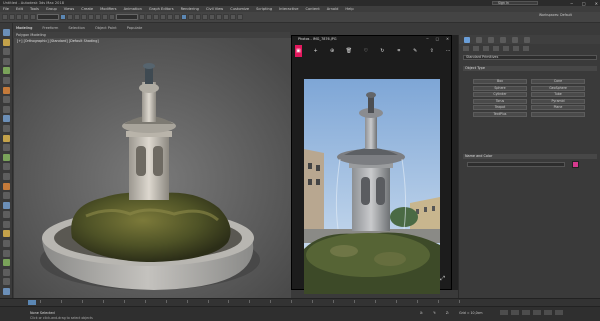 The image size is (600, 321). I want to click on helpers-icon, so click(506, 48).